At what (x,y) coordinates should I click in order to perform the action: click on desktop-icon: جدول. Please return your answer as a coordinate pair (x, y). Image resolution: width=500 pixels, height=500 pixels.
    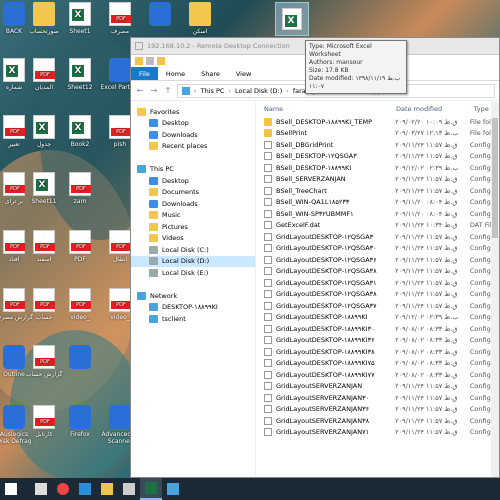
    Looking at the image, I should click on (44, 131).